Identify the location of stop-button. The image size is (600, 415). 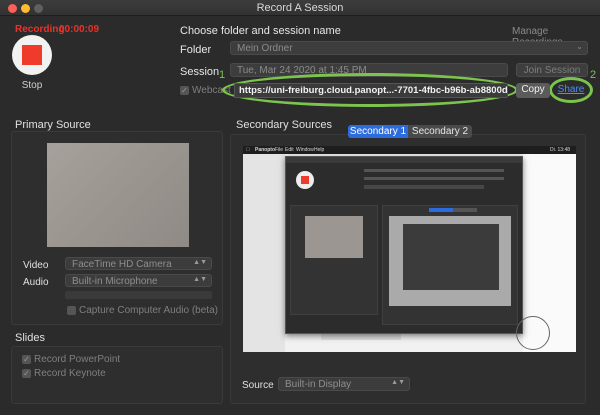
(32, 55).